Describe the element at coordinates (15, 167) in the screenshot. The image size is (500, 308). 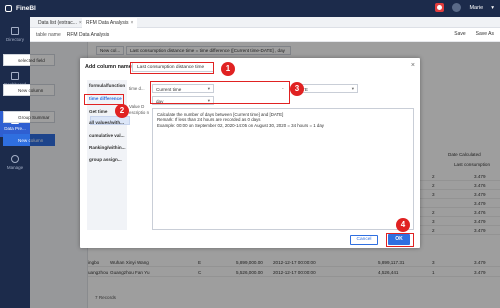
I see `sidebar-item-label: Manage` at that location.